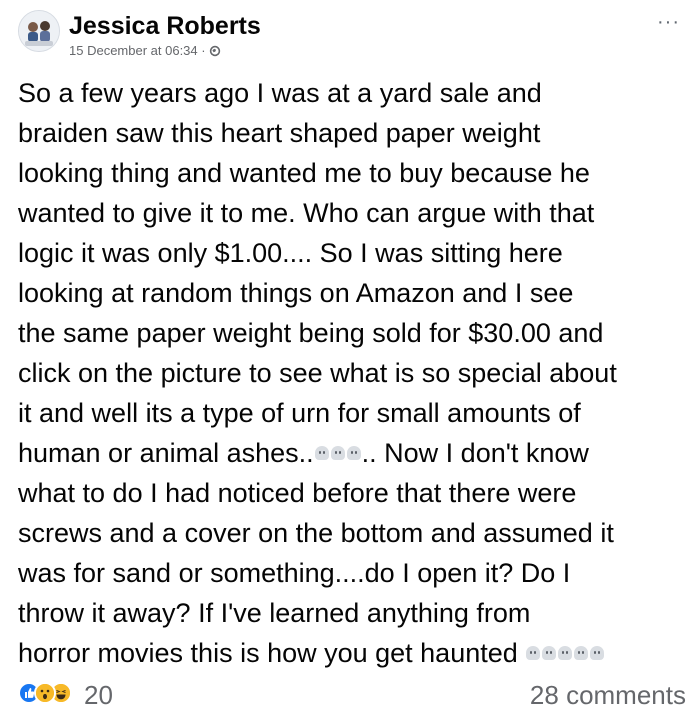  Describe the element at coordinates (352, 698) in the screenshot. I see `post-footer: 20 28 comments` at that location.